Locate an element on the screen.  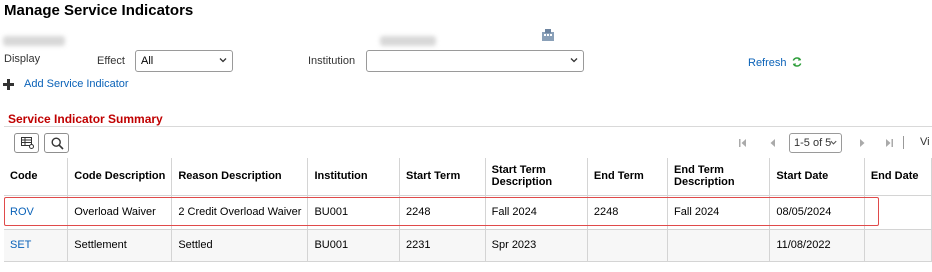
table-cell: 2 Credit Overload Waiver is located at coordinates (240, 212).